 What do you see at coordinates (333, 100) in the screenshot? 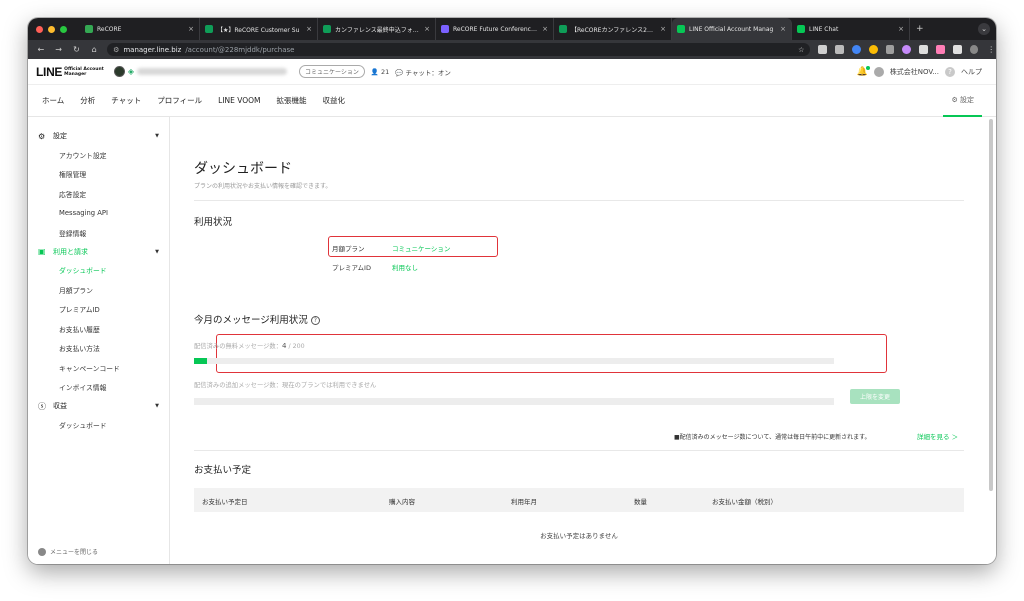
I see `nav-monetization: 収益化` at bounding box center [333, 100].